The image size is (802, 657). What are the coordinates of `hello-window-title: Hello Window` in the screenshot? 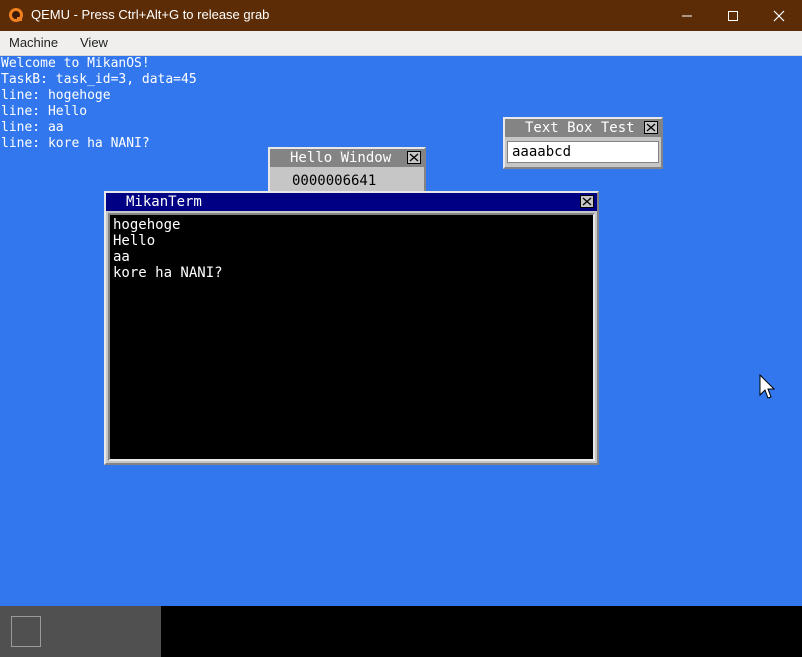 It's located at (341, 158).